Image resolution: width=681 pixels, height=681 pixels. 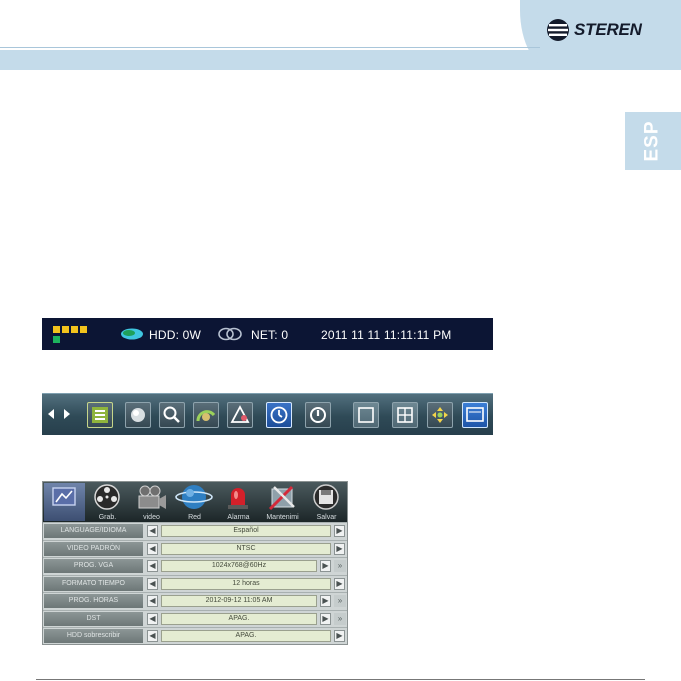 What do you see at coordinates (608, 29) in the screenshot?
I see `brand-name: STEREN` at bounding box center [608, 29].